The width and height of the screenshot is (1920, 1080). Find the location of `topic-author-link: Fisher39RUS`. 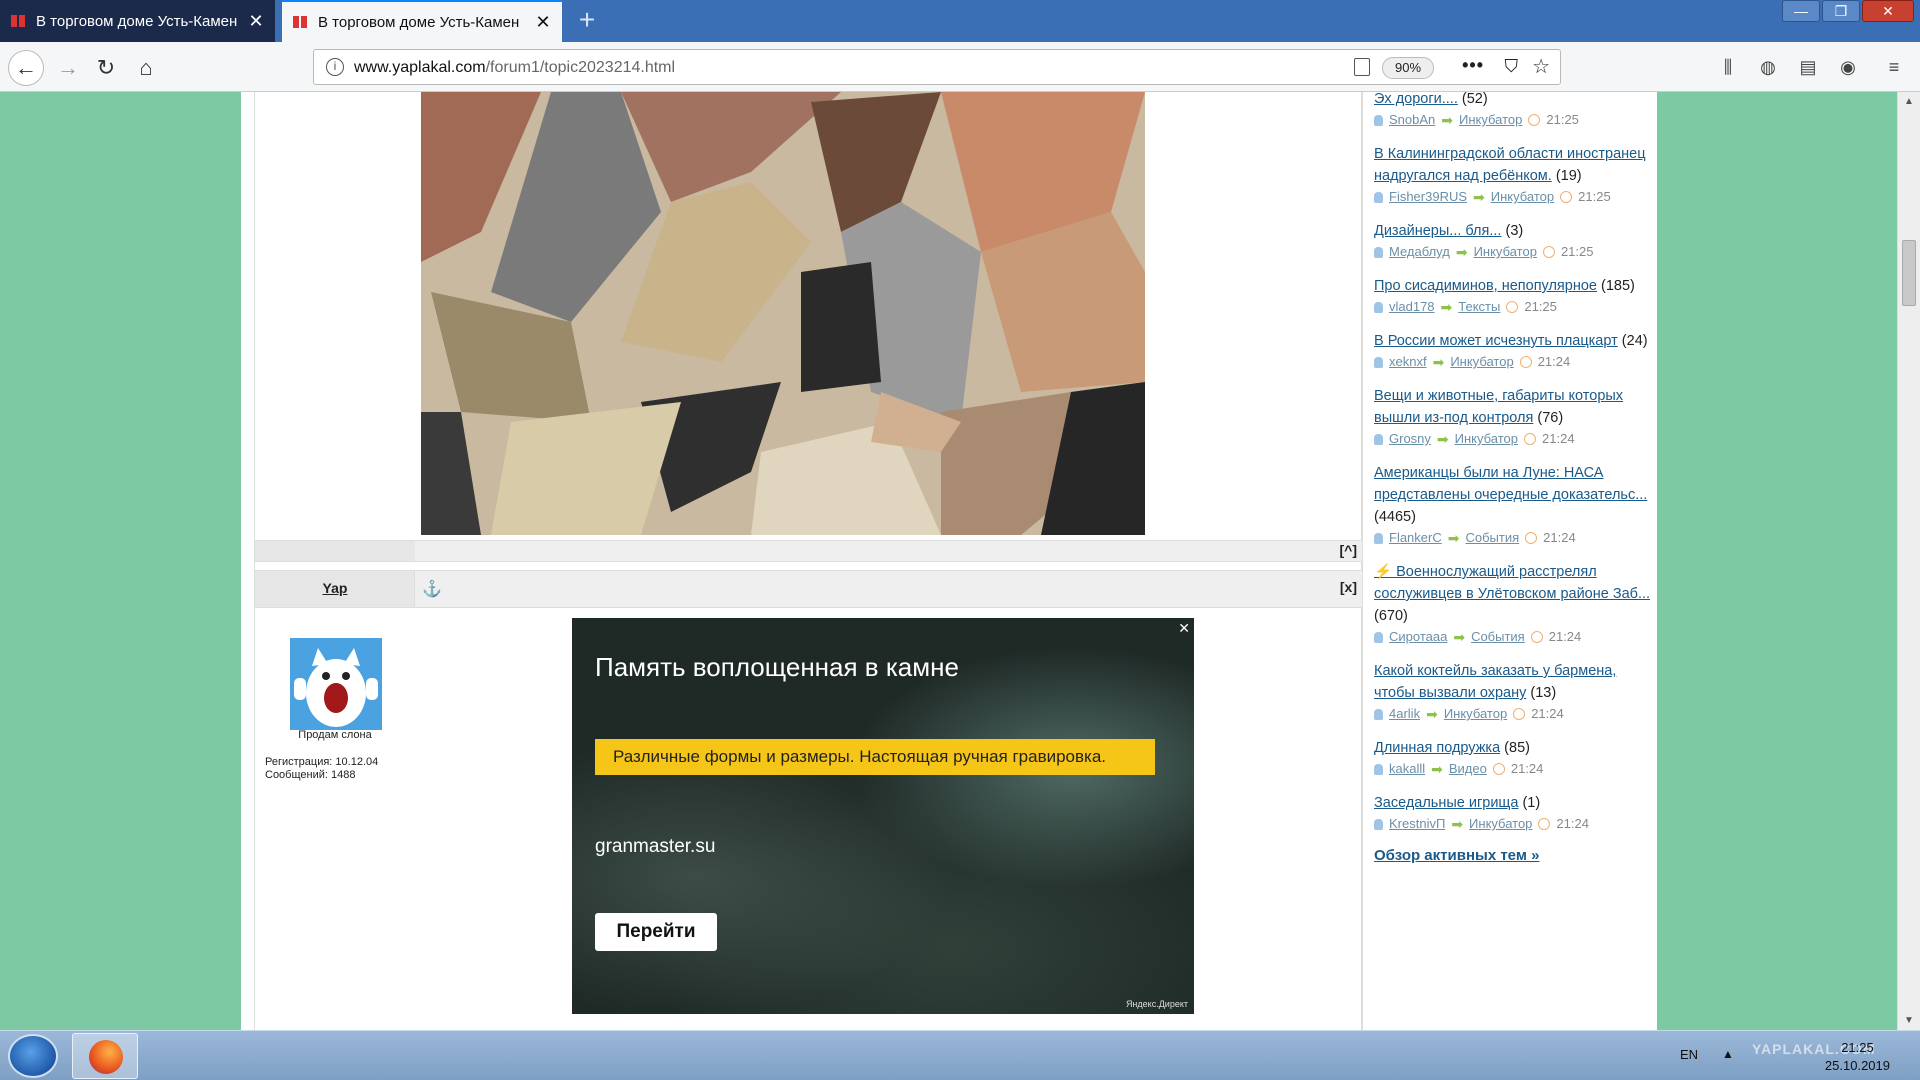

topic-author-link: Fisher39RUS is located at coordinates (1428, 197).